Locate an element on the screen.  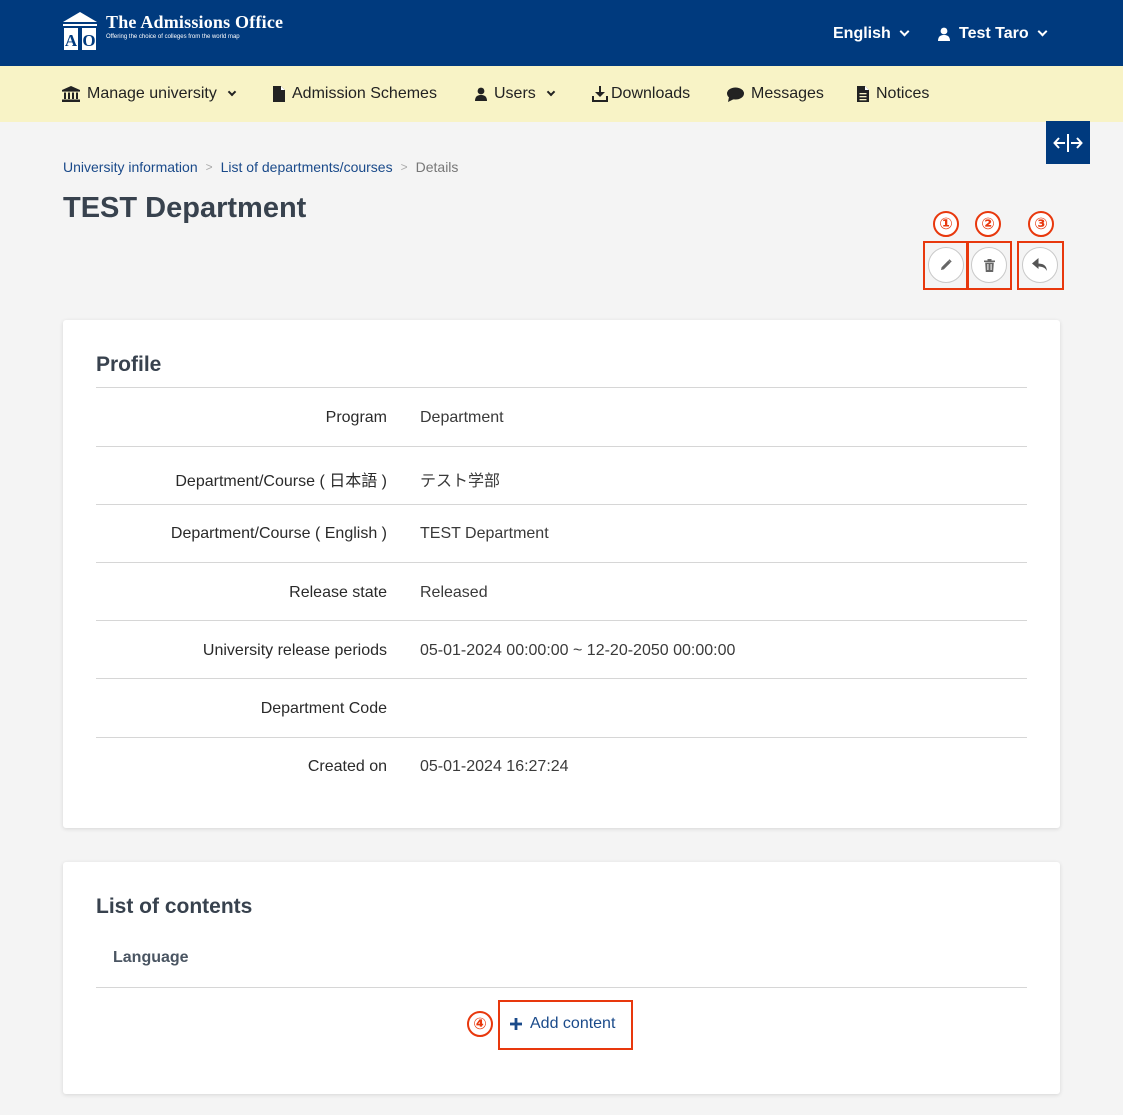
pencil-icon is located at coordinates (946, 264).